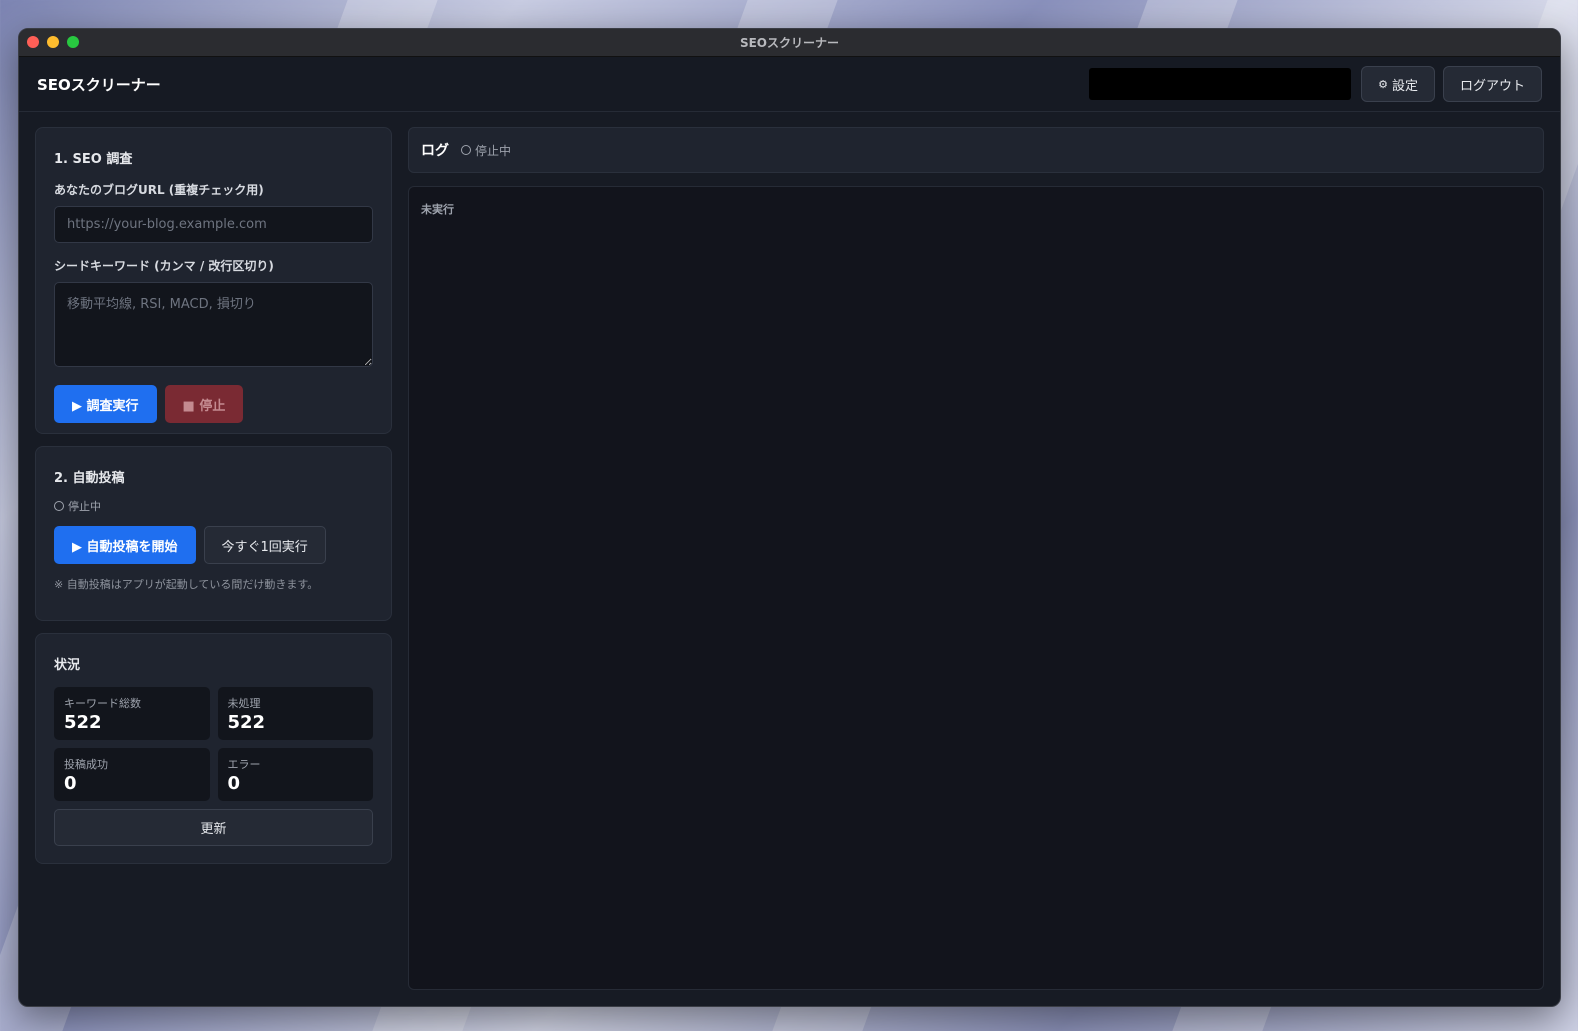 The image size is (1578, 1031). What do you see at coordinates (244, 764) in the screenshot?
I see `stat-label: エラー` at bounding box center [244, 764].